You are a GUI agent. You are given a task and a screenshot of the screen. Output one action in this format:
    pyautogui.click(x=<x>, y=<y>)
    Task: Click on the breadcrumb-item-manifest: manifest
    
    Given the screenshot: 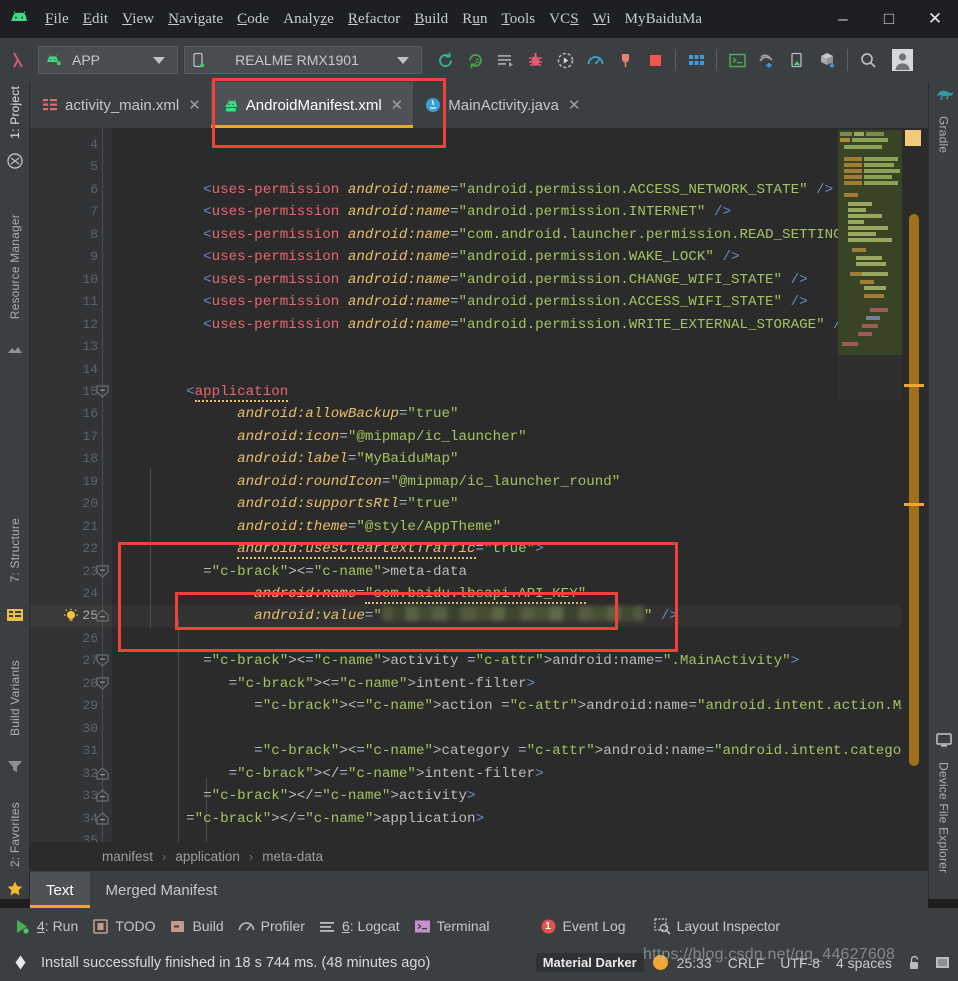 What is the action you would take?
    pyautogui.click(x=127, y=856)
    